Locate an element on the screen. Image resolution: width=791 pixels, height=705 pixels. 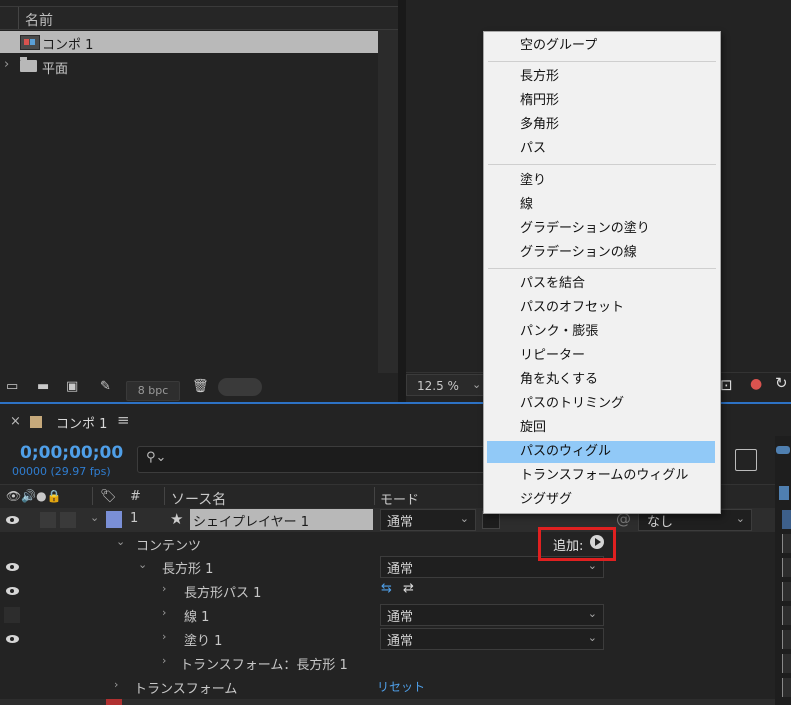
layer-row-cut is located at coordinates (387, 702).